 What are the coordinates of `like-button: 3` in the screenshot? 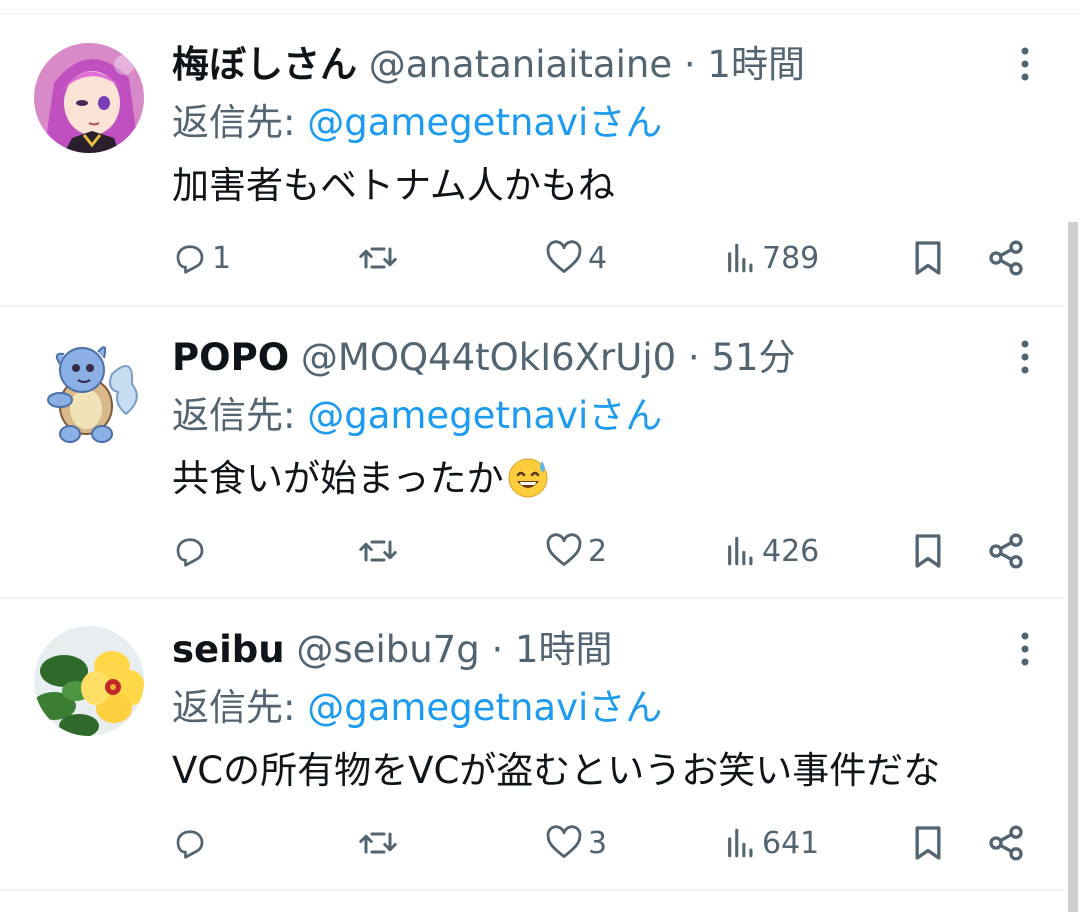 It's located at (575, 843).